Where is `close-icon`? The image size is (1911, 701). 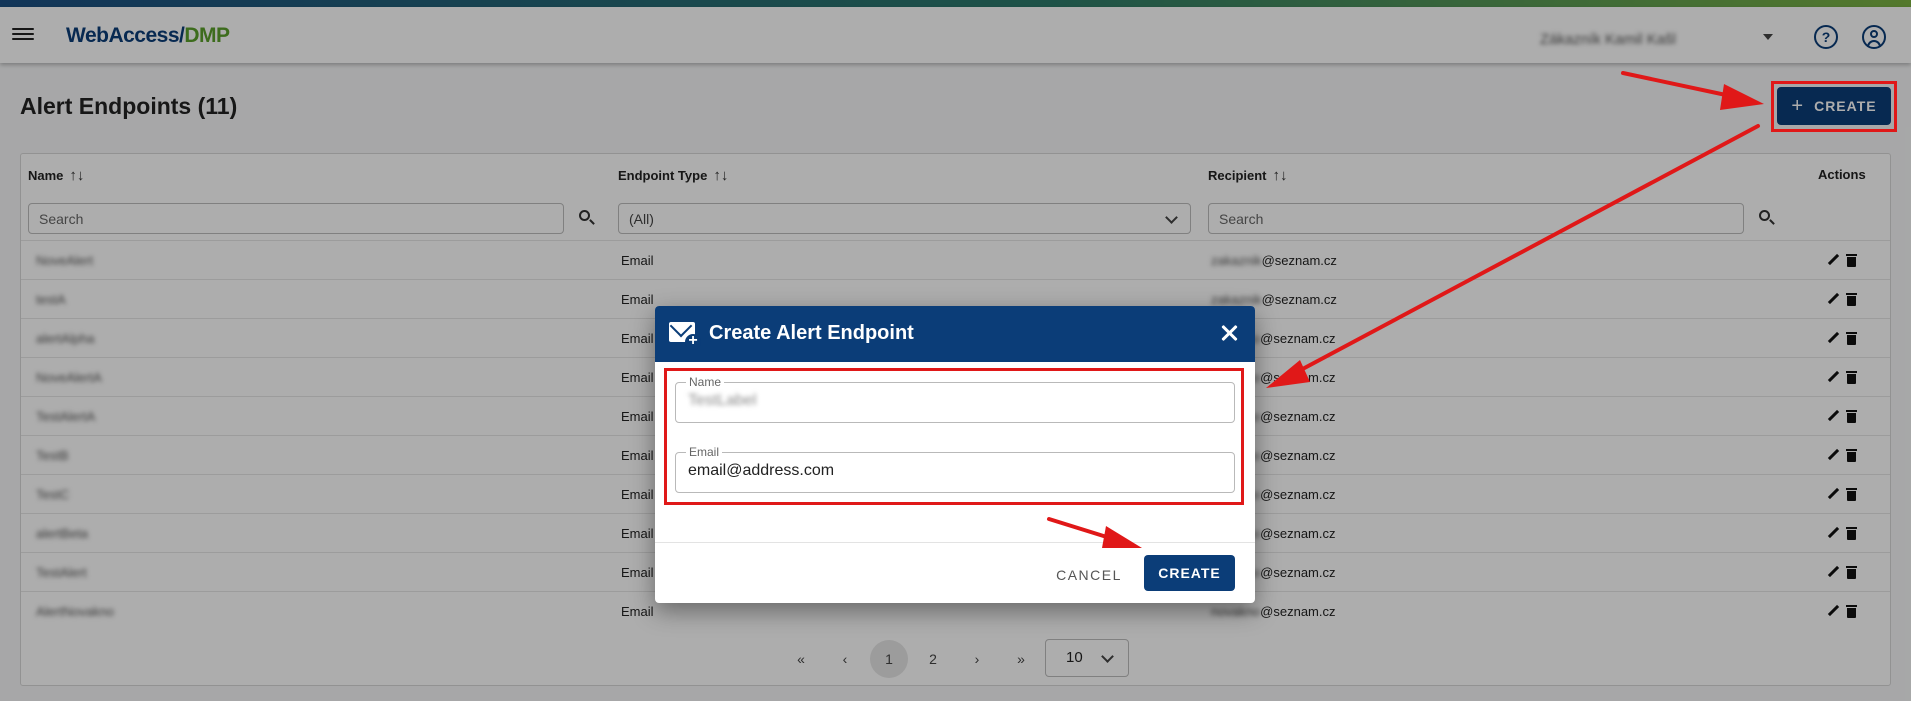
close-icon is located at coordinates (1229, 333).